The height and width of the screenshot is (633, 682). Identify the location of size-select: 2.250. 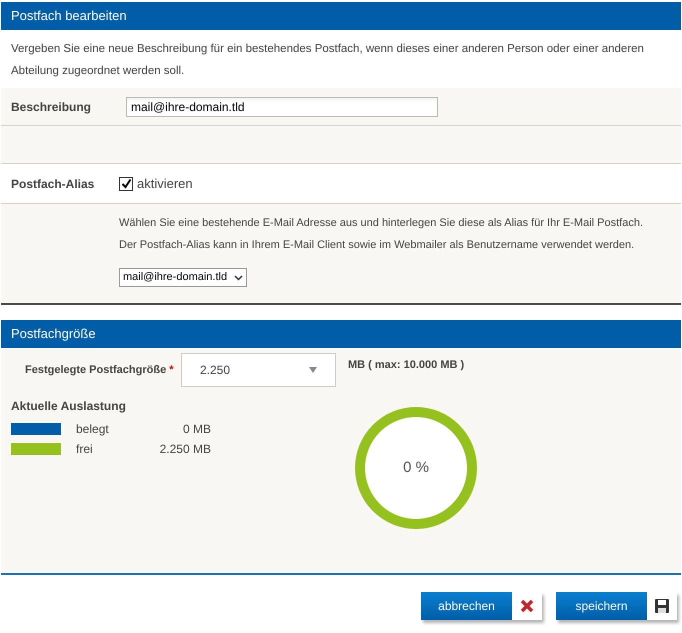
(258, 370).